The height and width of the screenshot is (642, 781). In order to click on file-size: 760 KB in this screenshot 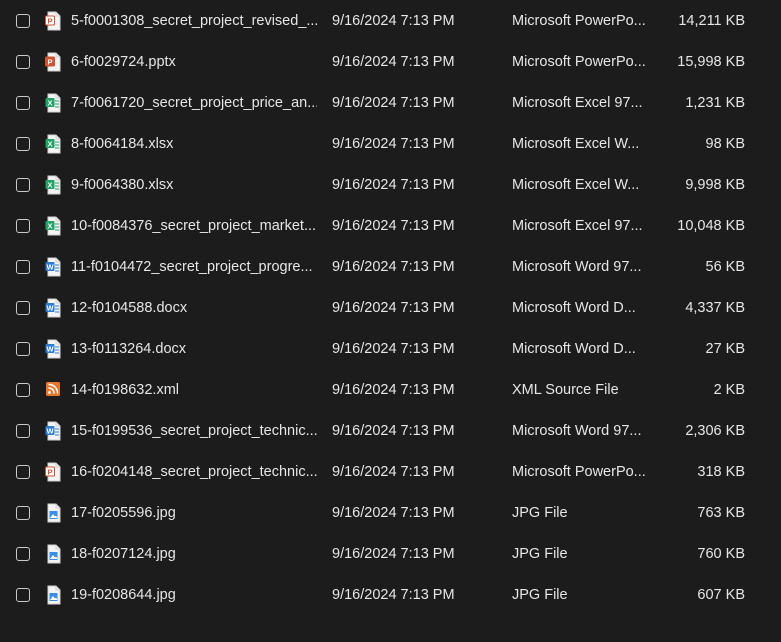, I will do `click(721, 554)`.